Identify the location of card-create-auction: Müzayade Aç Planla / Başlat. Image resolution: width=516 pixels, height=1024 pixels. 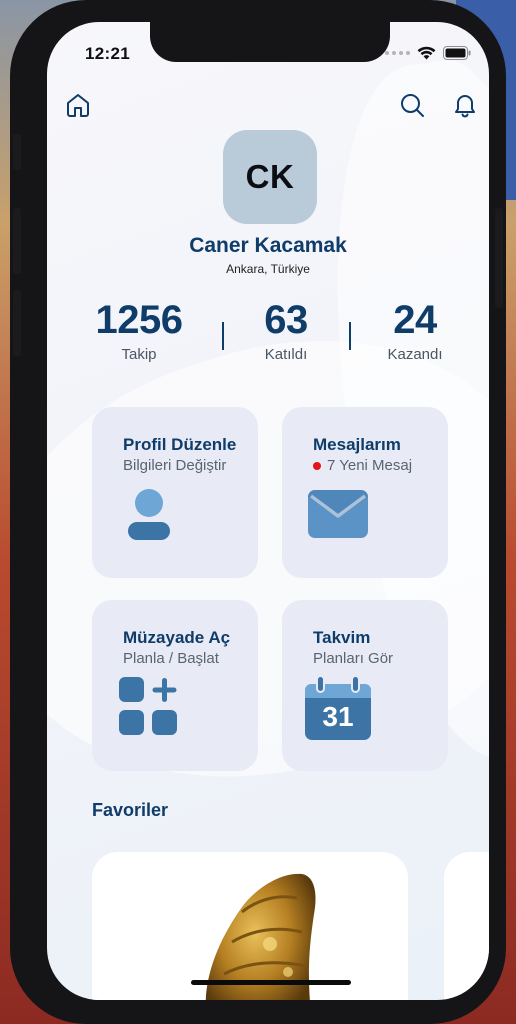
(175, 685).